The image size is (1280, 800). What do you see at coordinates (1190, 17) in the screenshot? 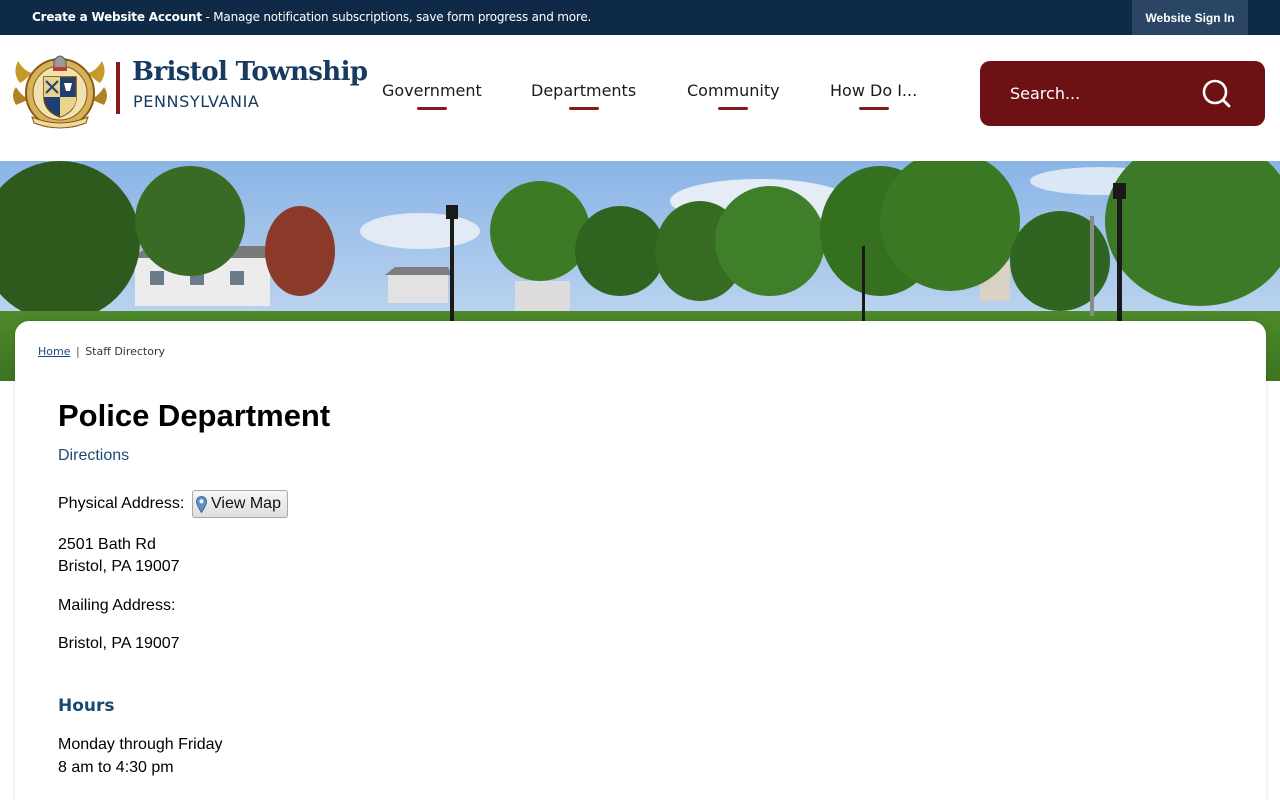
I see `website-sign-in-button: Website Sign In` at bounding box center [1190, 17].